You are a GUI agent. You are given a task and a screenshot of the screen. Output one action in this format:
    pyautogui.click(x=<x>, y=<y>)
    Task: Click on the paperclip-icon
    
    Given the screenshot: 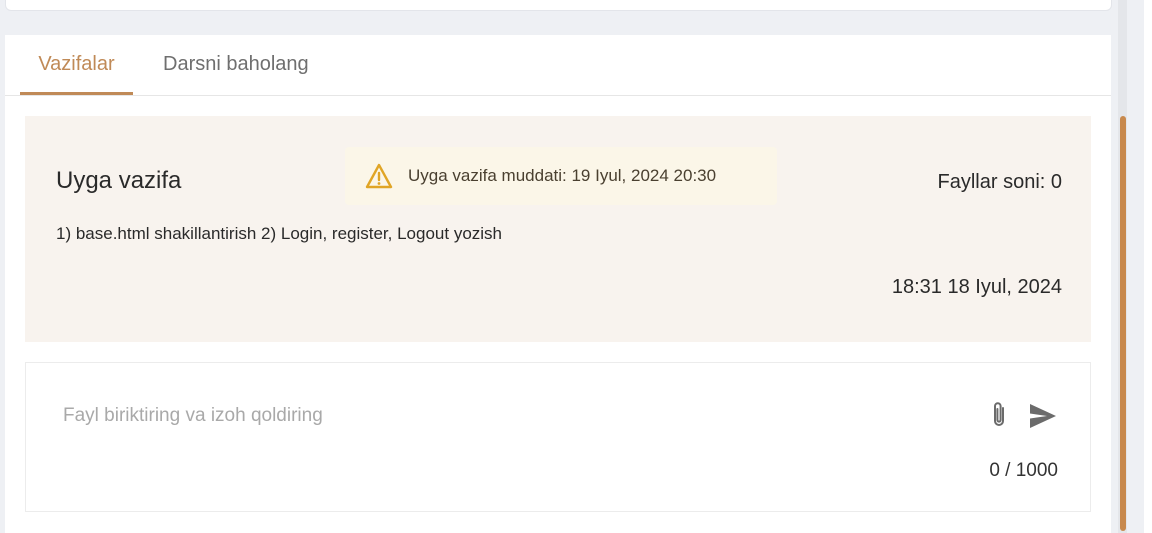 What is the action you would take?
    pyautogui.click(x=999, y=415)
    